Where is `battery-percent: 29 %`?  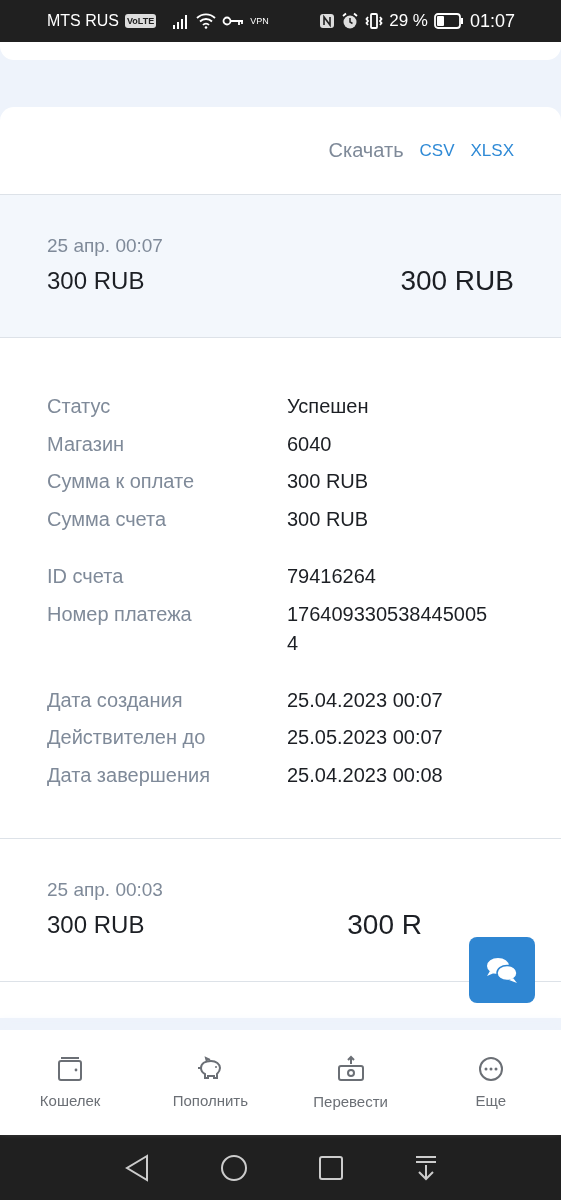 battery-percent: 29 % is located at coordinates (408, 21).